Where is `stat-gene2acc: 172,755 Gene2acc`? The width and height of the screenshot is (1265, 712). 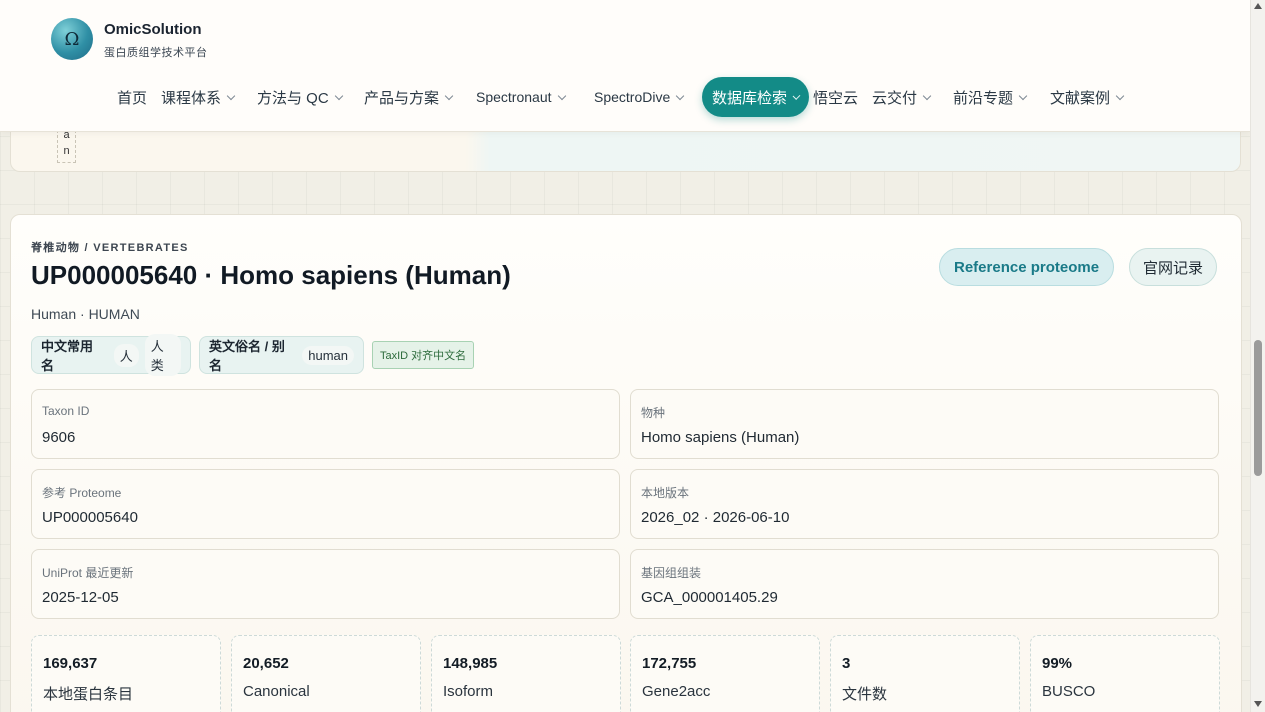
stat-gene2acc: 172,755 Gene2acc is located at coordinates (725, 673).